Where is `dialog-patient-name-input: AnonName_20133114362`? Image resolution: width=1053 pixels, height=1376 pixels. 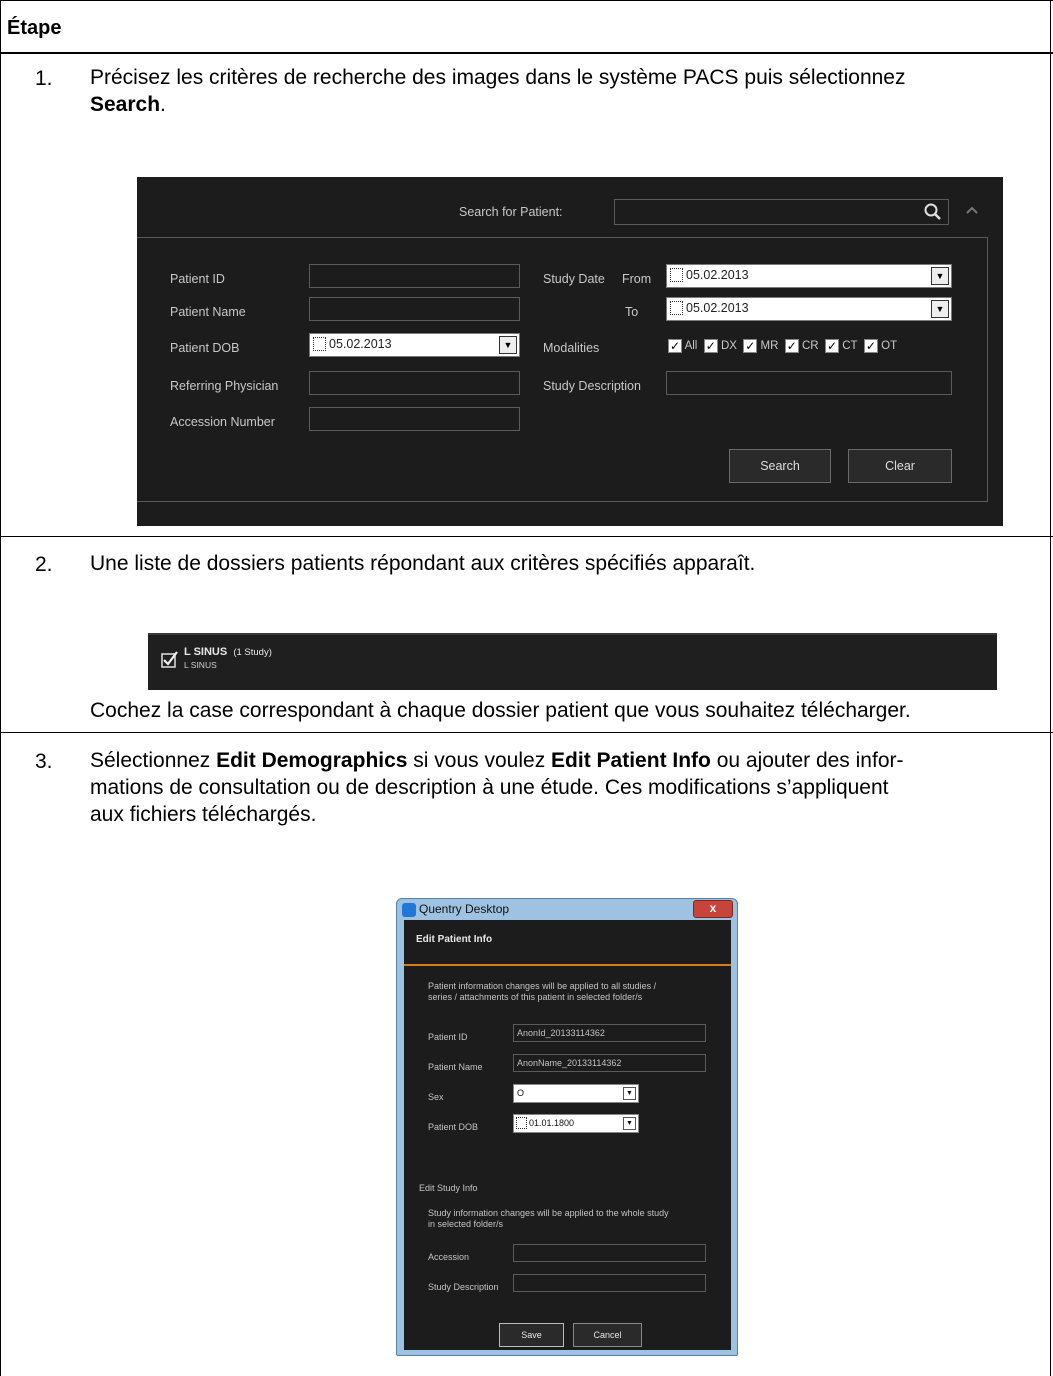 dialog-patient-name-input: AnonName_20133114362 is located at coordinates (609, 1063).